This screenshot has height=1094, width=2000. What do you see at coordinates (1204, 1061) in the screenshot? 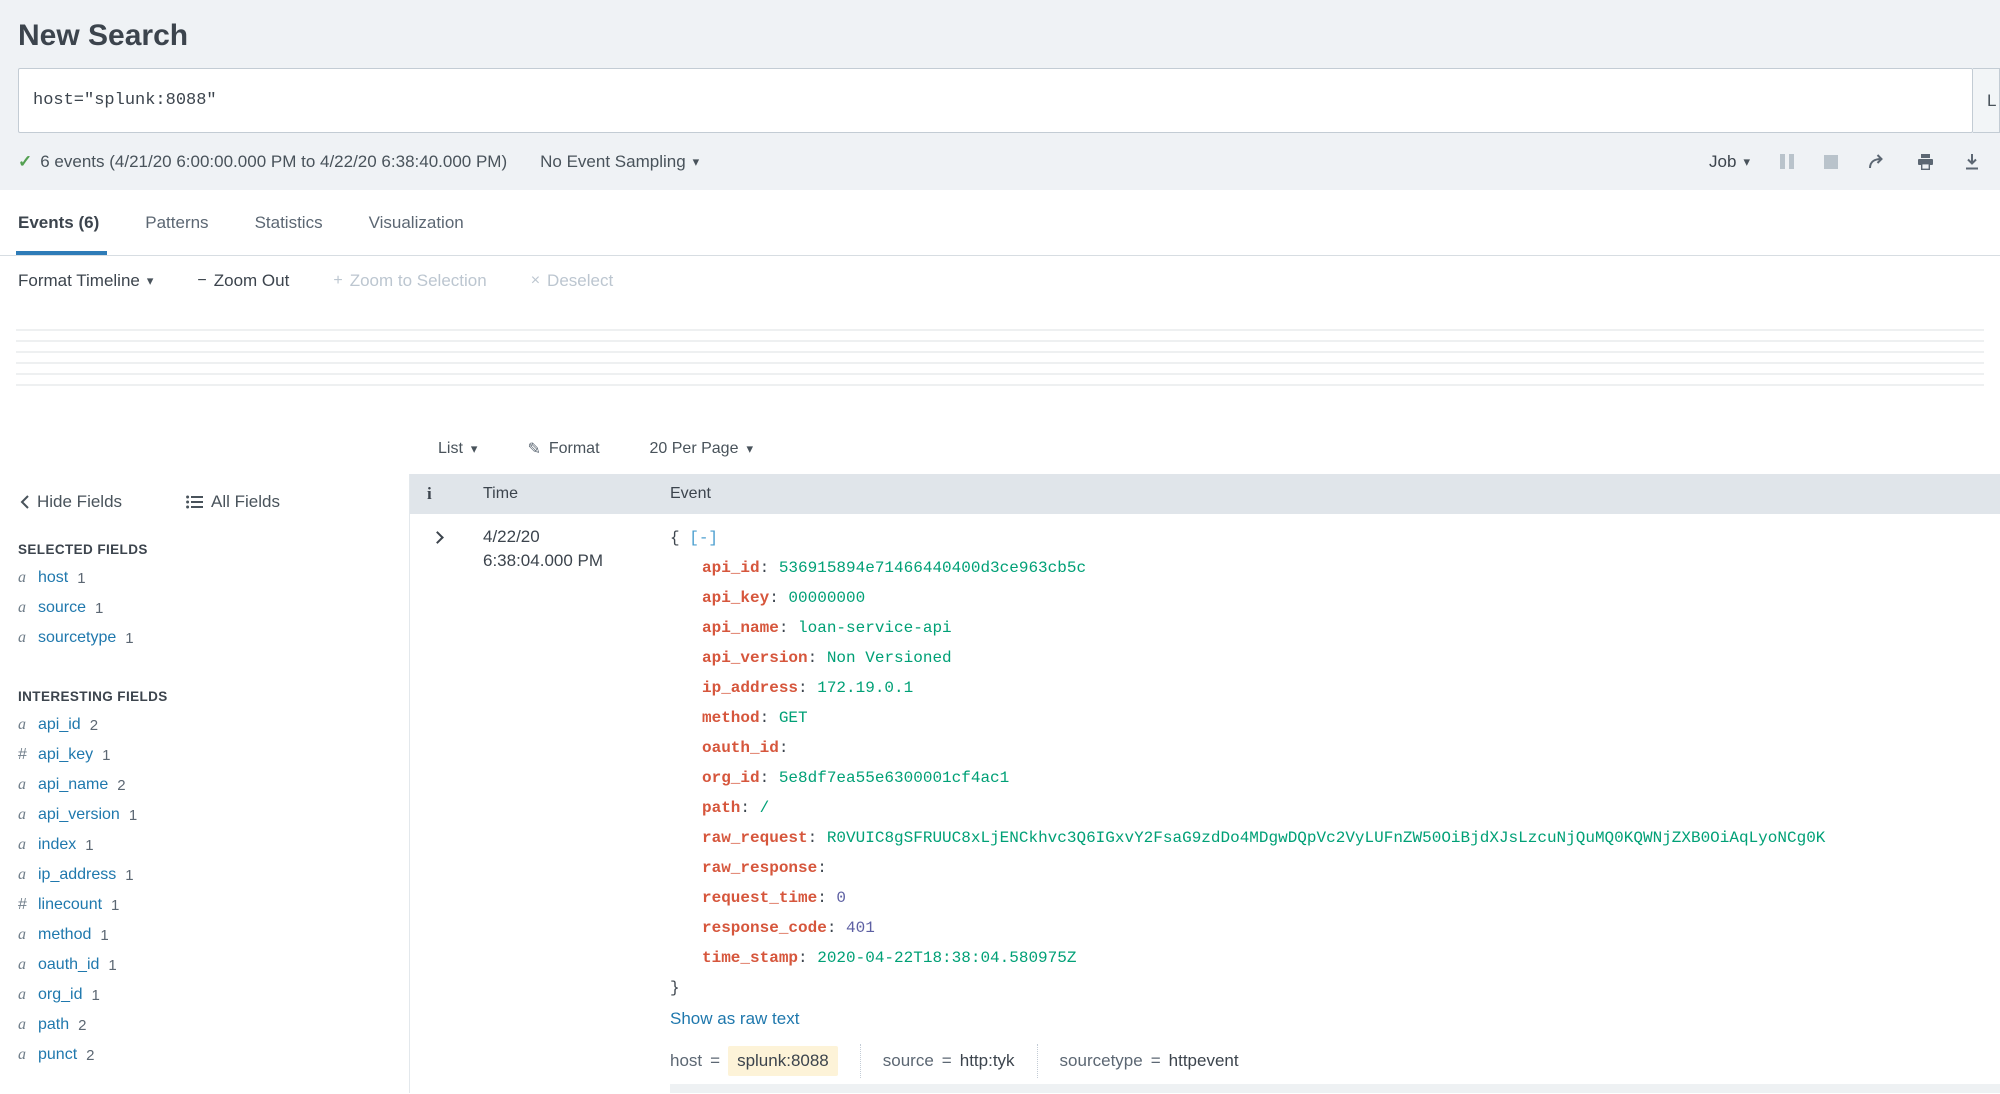
I see `footer-field-value: httpevent` at bounding box center [1204, 1061].